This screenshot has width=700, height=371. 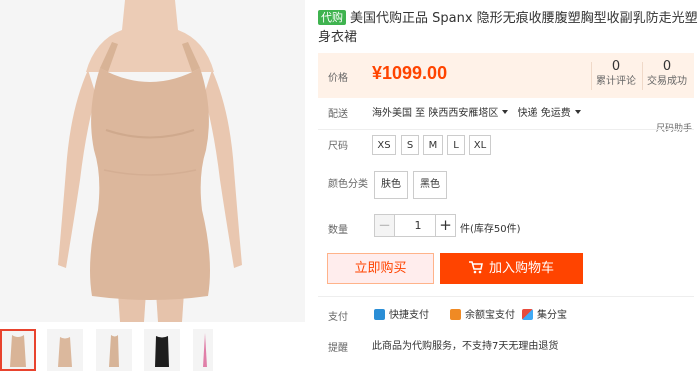 What do you see at coordinates (527, 314) in the screenshot?
I see `jifenbao-icon` at bounding box center [527, 314].